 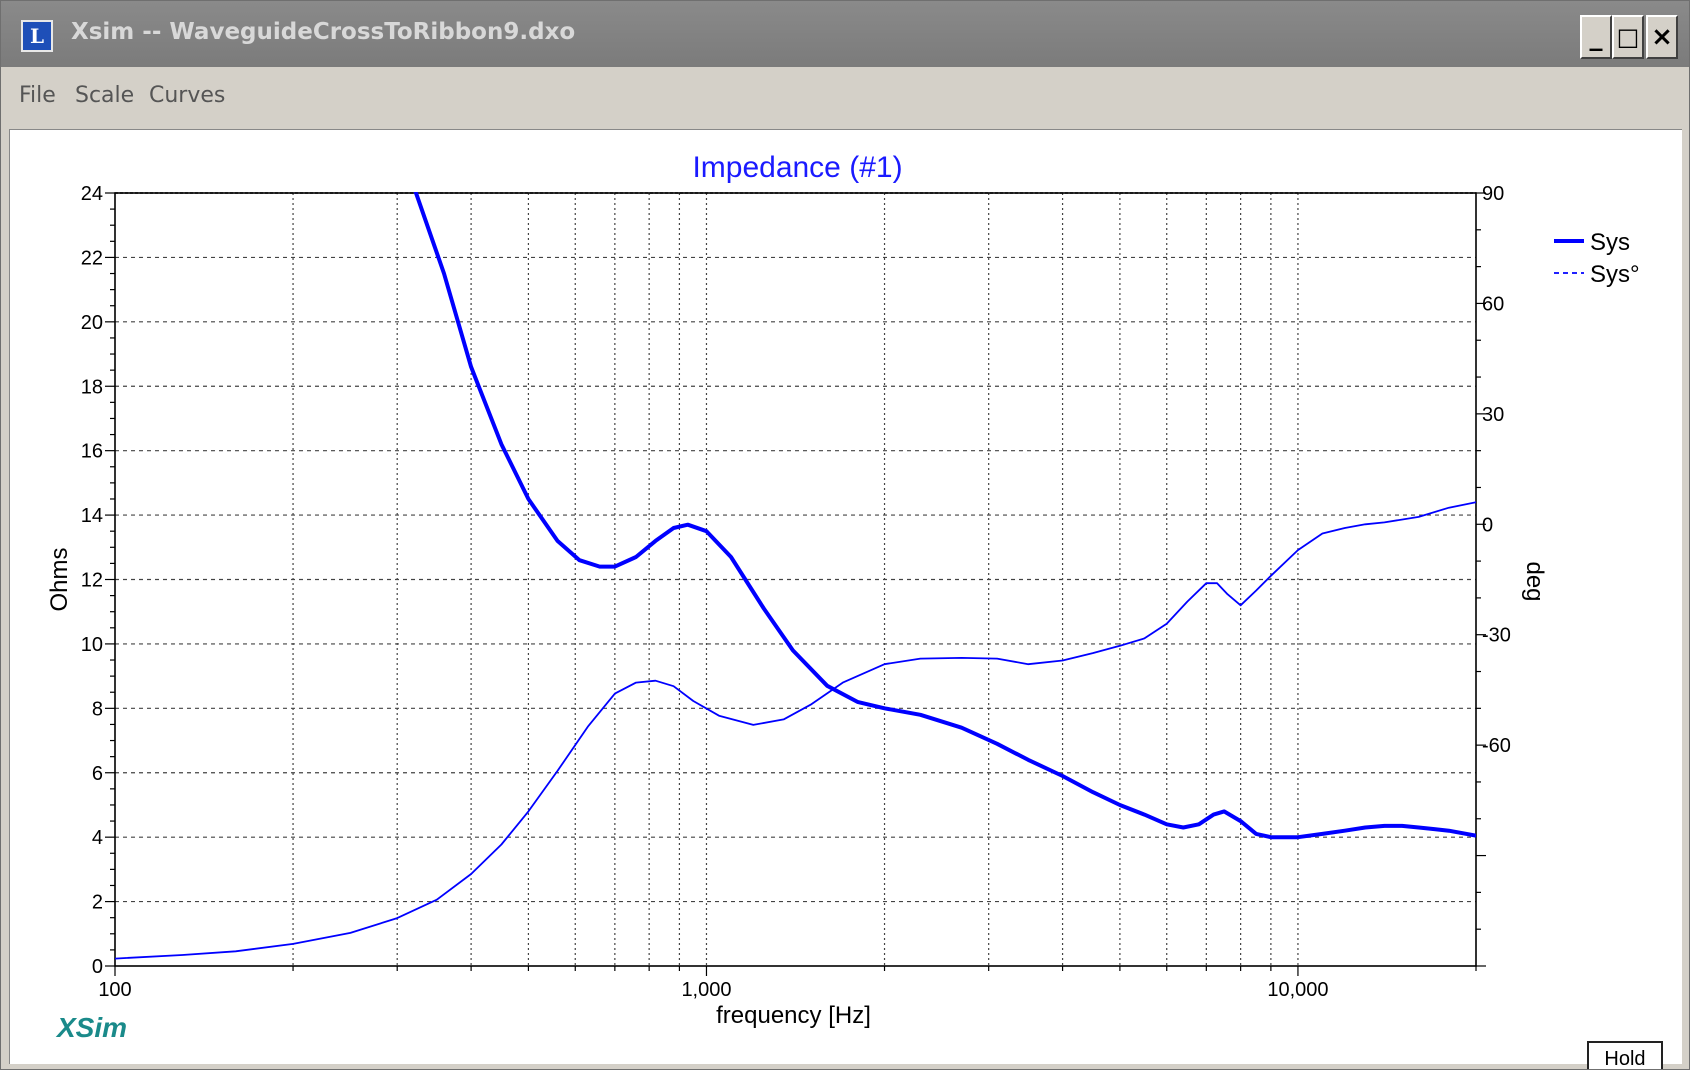 What do you see at coordinates (92, 452) in the screenshot?
I see `y-tick-label: 16` at bounding box center [92, 452].